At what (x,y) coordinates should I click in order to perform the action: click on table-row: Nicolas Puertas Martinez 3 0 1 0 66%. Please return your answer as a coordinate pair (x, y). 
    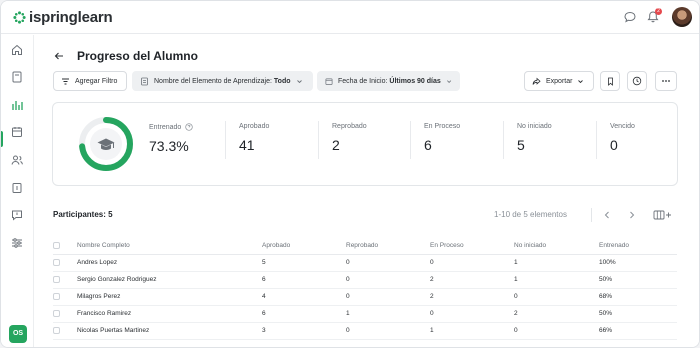
    Looking at the image, I should click on (365, 331).